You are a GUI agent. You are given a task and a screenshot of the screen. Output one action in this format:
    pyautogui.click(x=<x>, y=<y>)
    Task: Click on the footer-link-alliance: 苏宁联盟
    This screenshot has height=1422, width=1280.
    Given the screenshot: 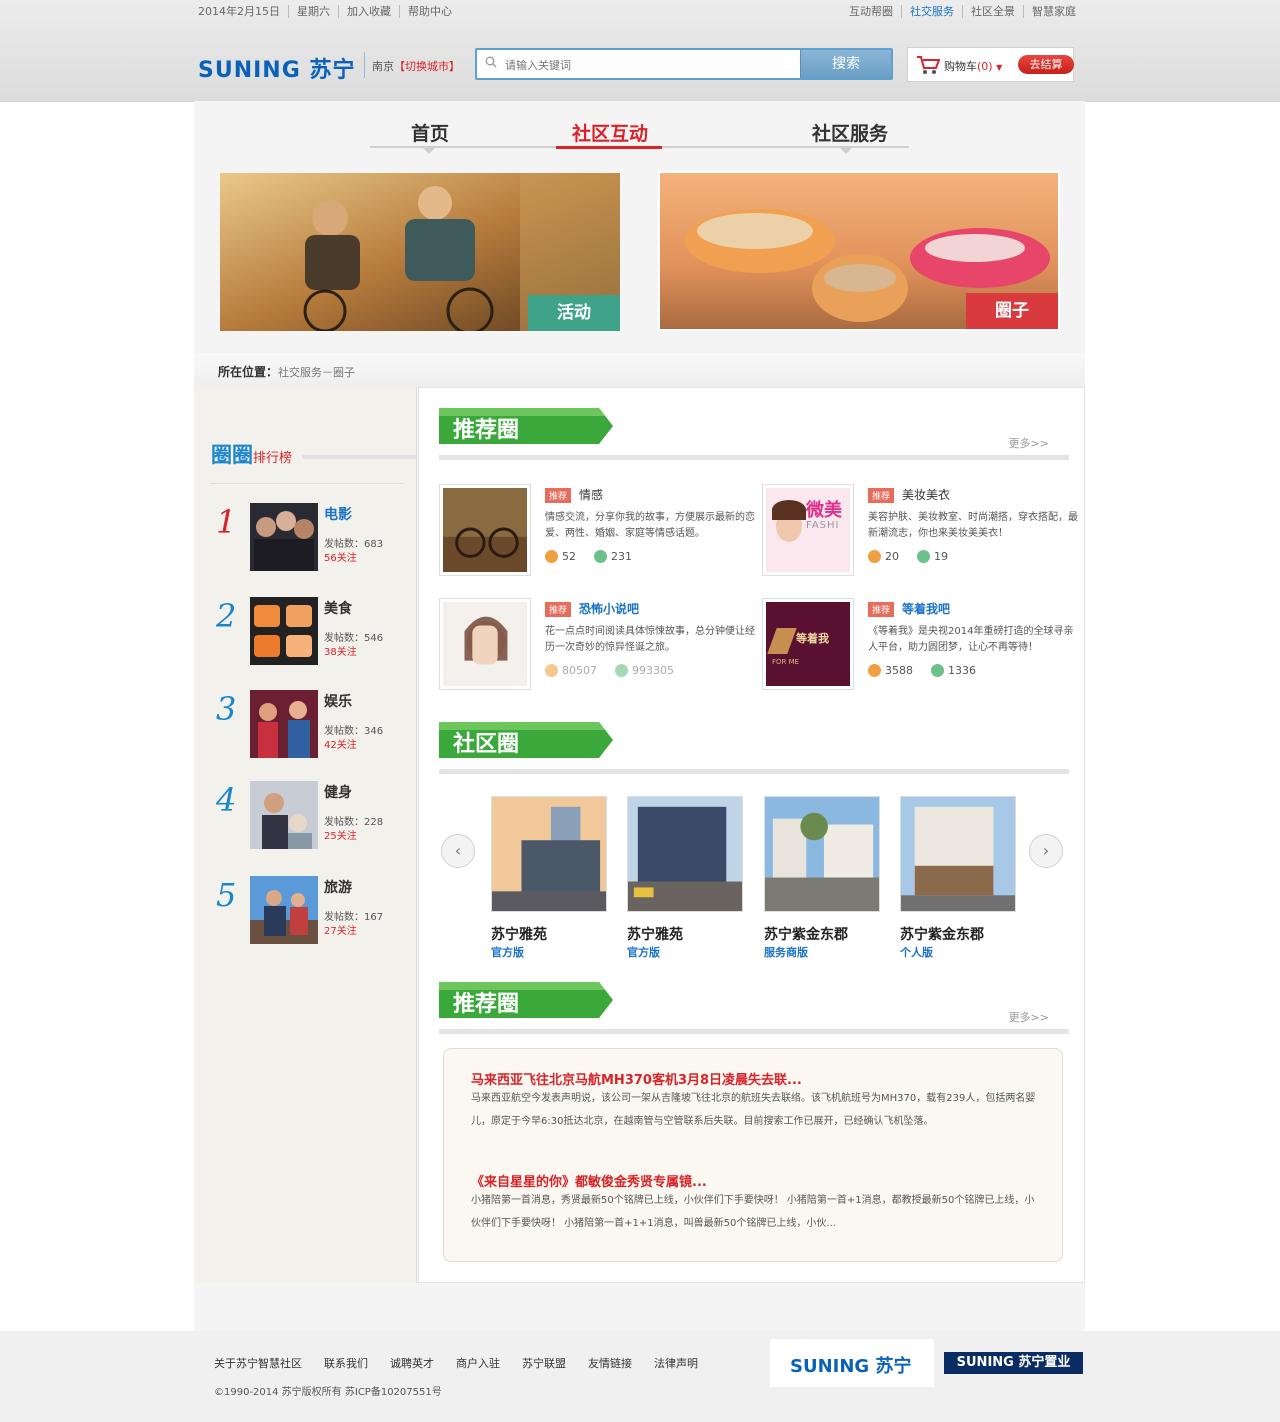 What is the action you would take?
    pyautogui.click(x=544, y=1363)
    